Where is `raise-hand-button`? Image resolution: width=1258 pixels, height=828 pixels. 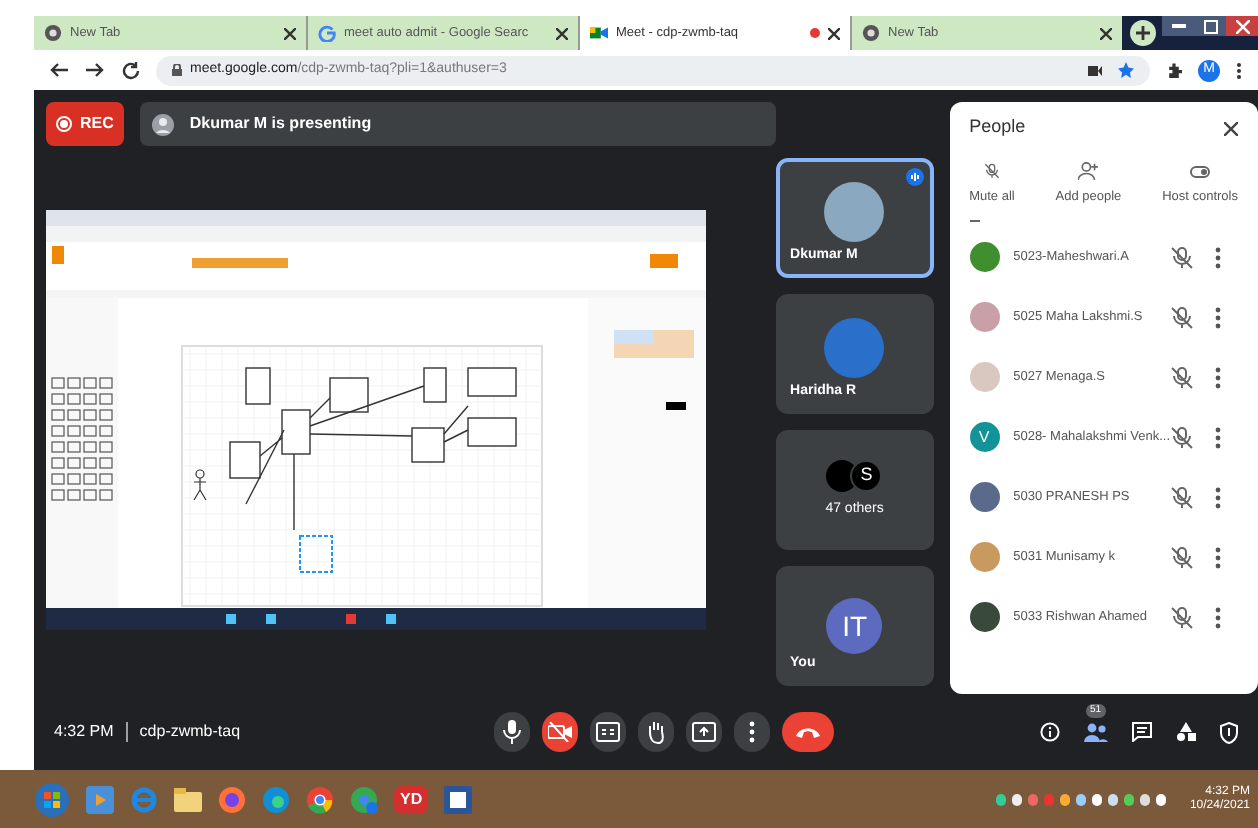 raise-hand-button is located at coordinates (656, 732).